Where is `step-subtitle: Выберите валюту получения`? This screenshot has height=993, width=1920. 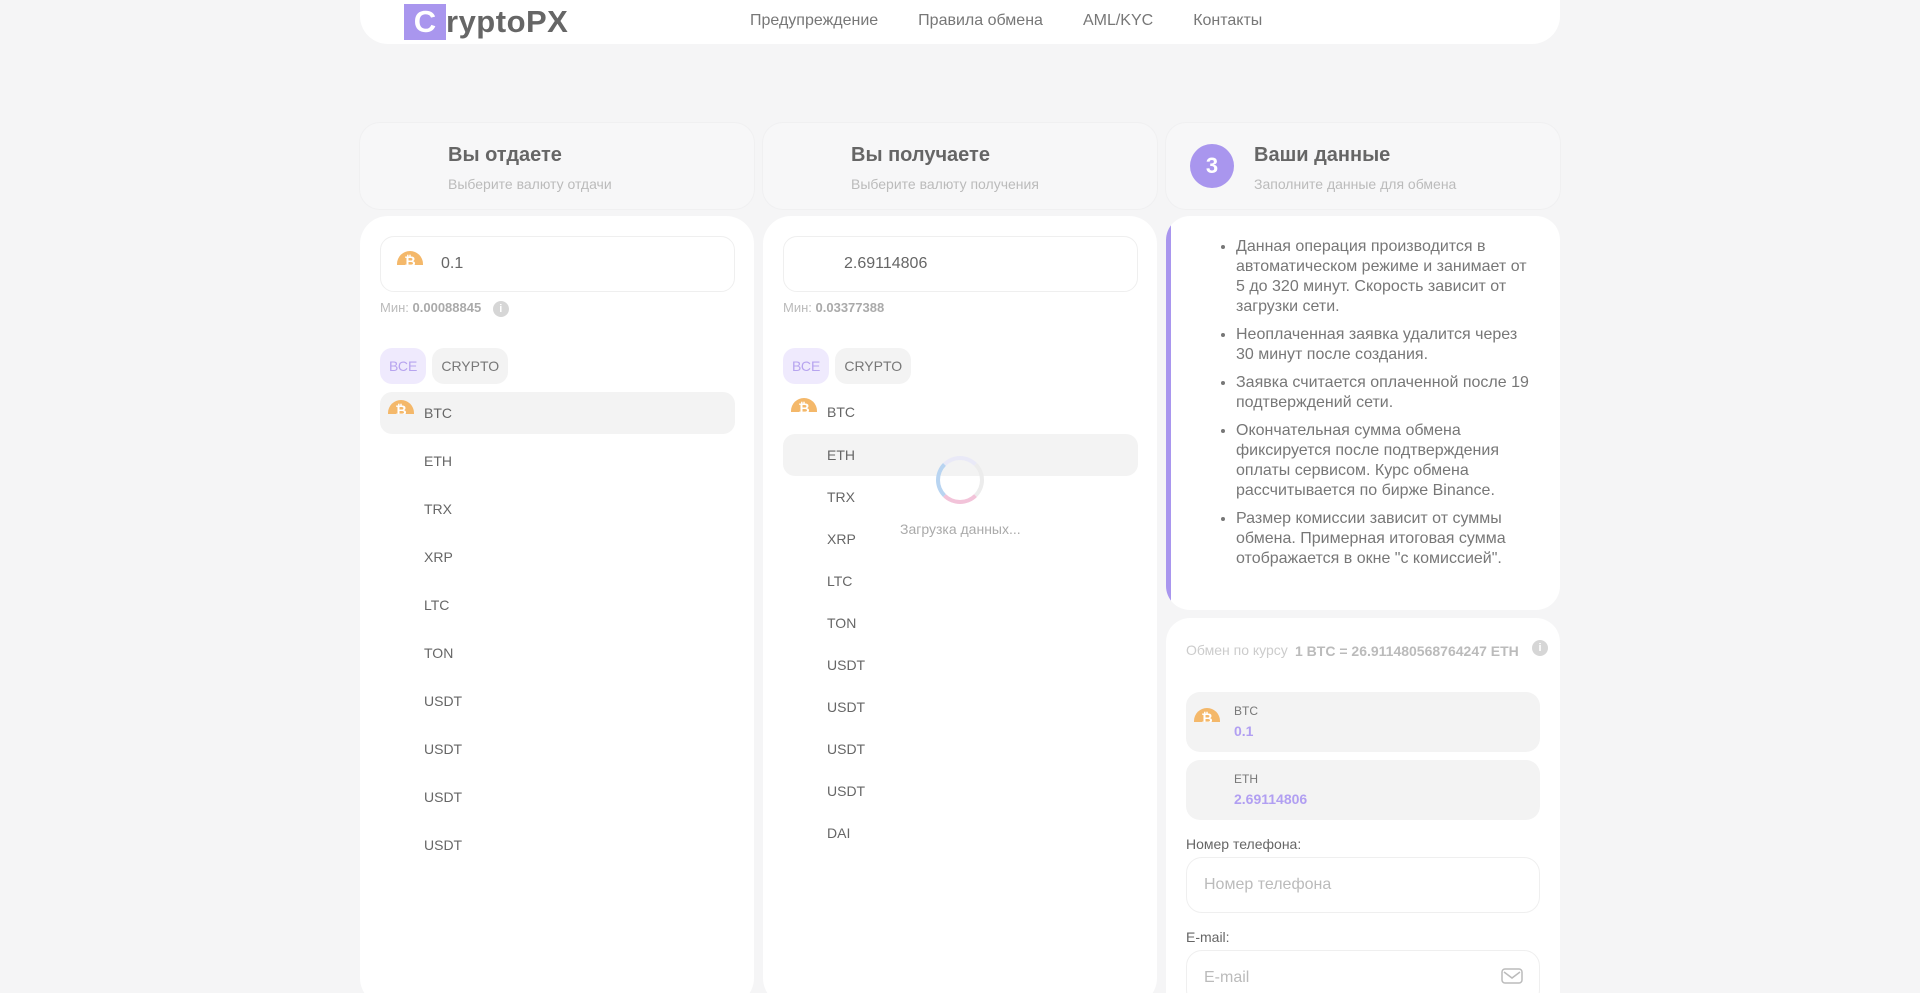
step-subtitle: Выберите валюту получения is located at coordinates (945, 184).